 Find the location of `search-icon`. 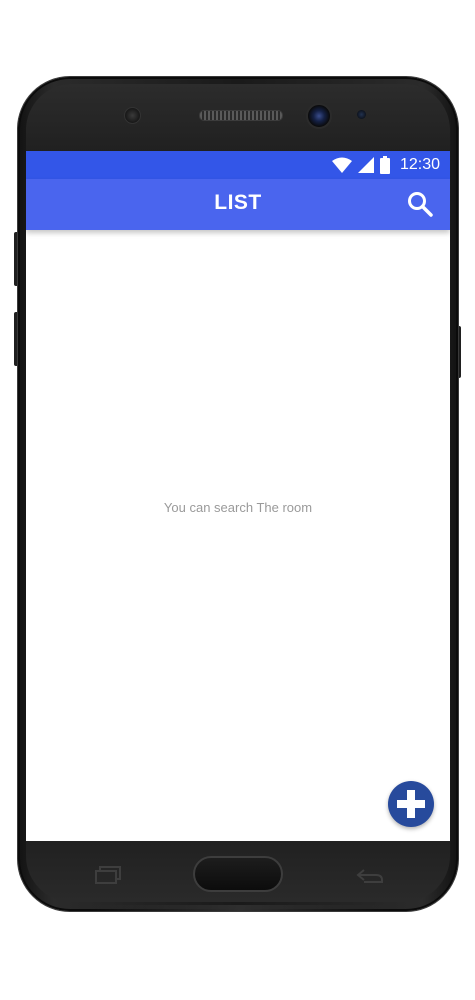

search-icon is located at coordinates (420, 204).